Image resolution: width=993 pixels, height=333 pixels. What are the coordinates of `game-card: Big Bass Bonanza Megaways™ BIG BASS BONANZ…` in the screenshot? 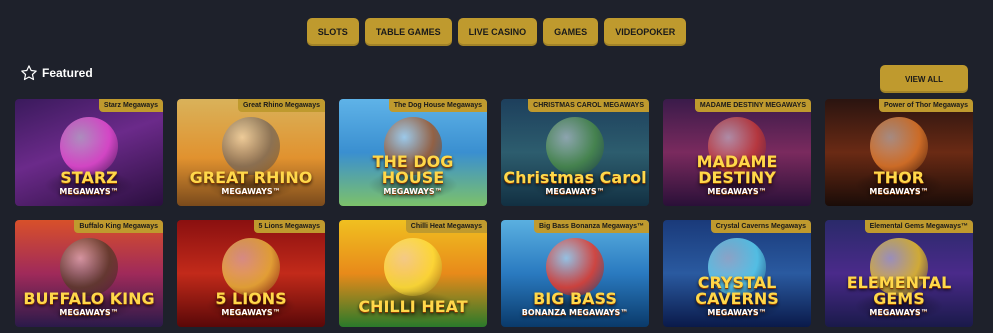 It's located at (575, 273).